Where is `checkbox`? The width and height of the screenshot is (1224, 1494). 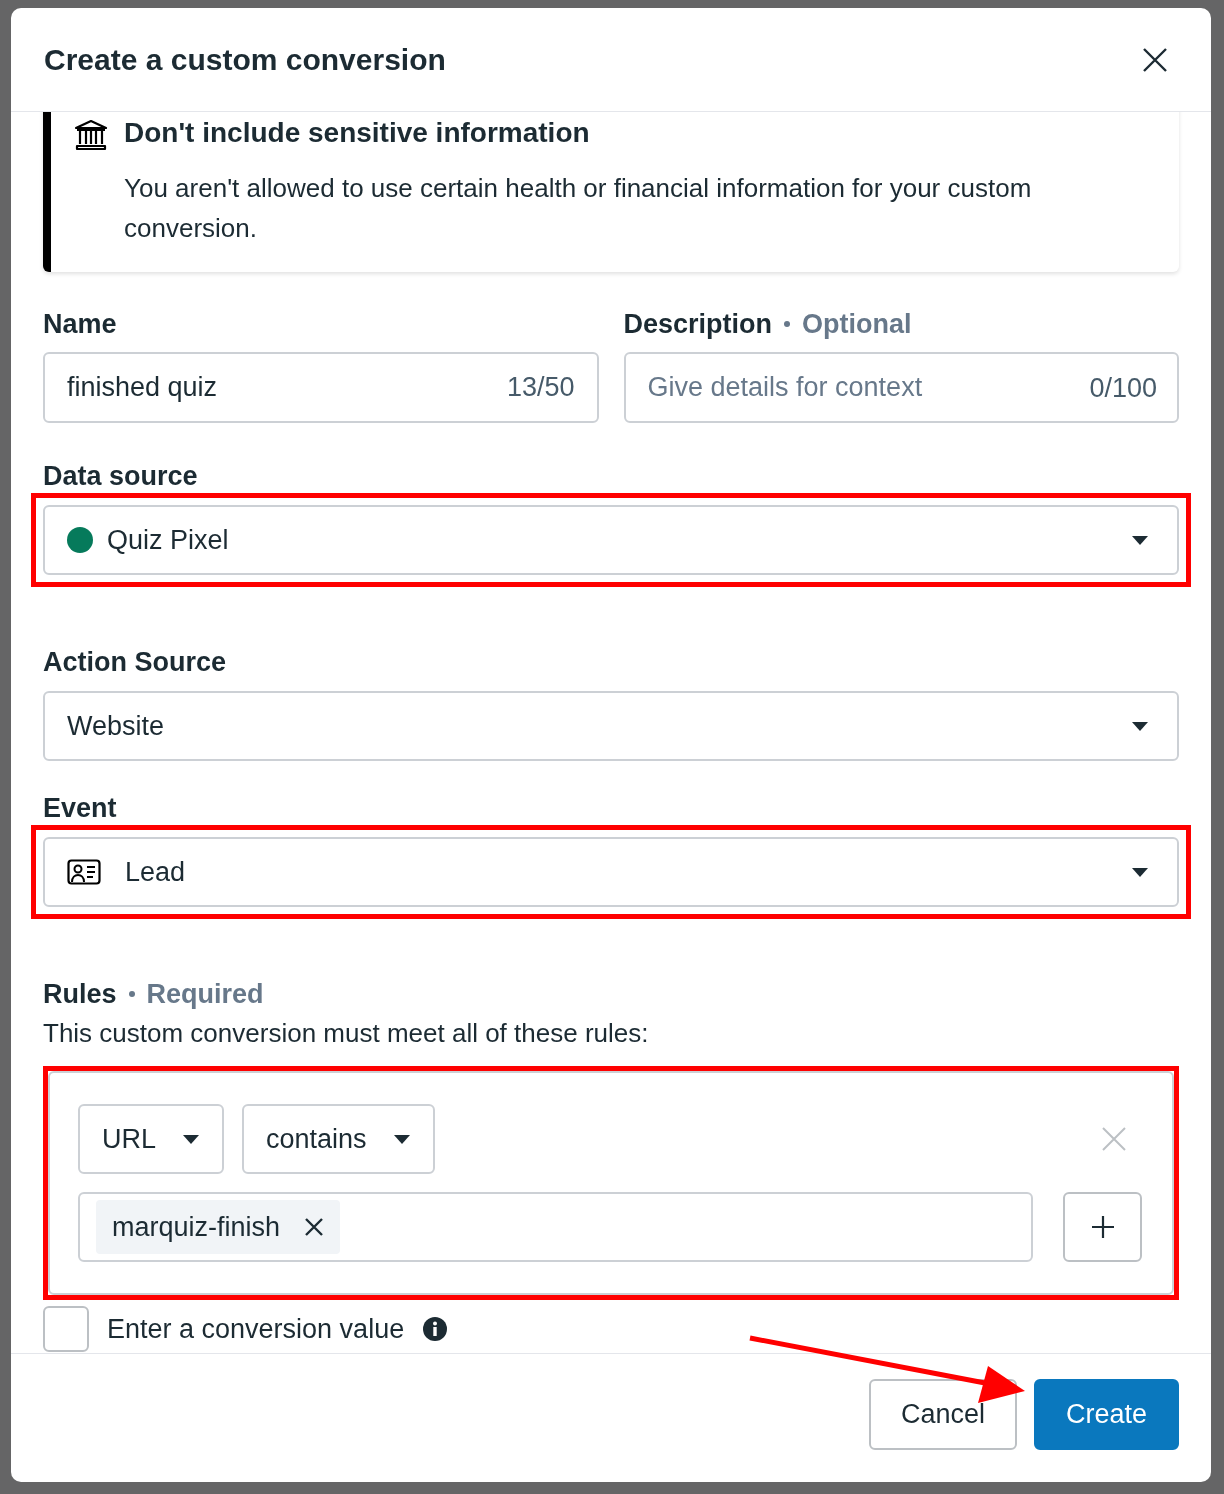
checkbox is located at coordinates (66, 1329).